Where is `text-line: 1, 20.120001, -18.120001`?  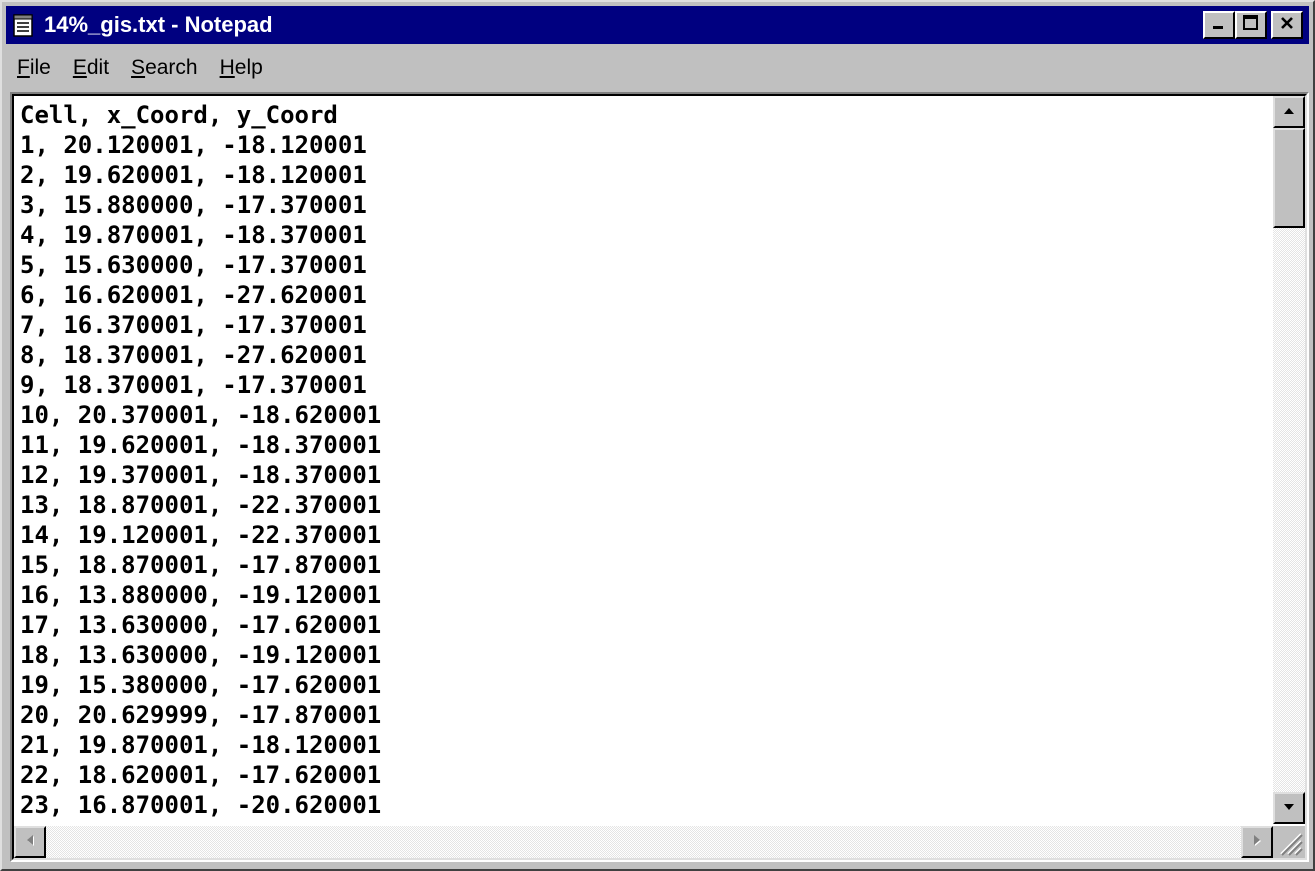 text-line: 1, 20.120001, -18.120001 is located at coordinates (193, 145).